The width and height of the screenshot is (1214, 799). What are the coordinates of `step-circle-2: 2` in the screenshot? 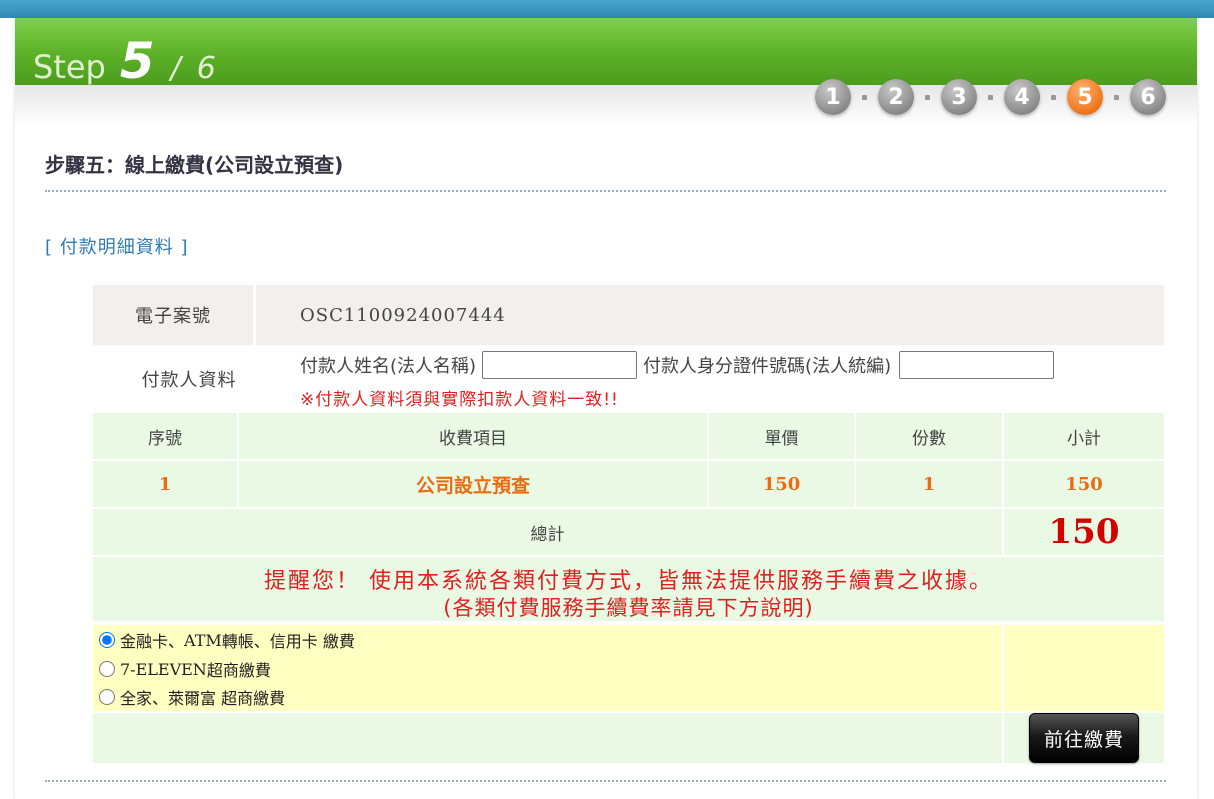 It's located at (896, 97).